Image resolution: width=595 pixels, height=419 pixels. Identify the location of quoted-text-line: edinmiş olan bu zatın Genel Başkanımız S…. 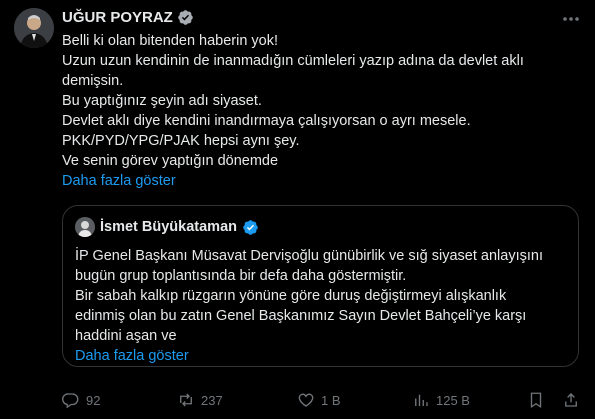
(301, 316).